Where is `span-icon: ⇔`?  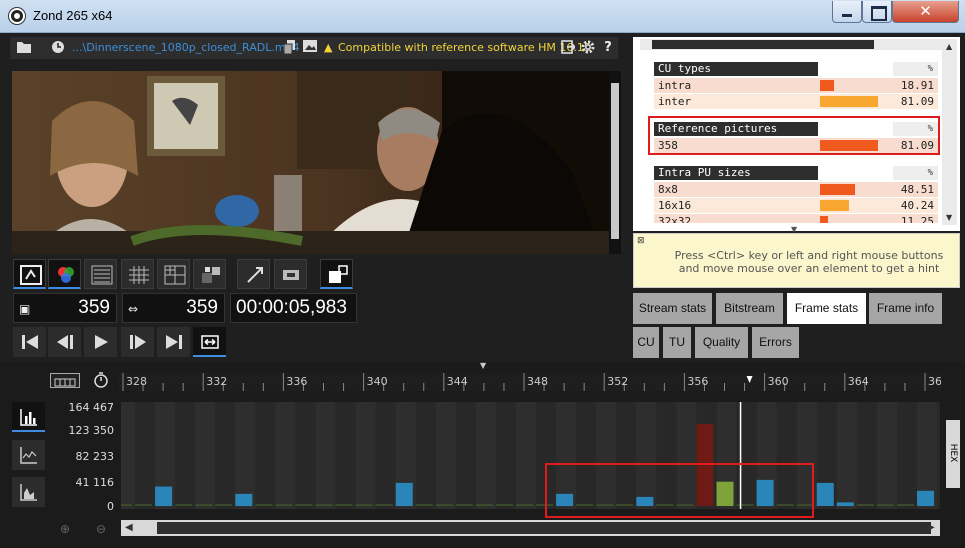 span-icon: ⇔ is located at coordinates (133, 309).